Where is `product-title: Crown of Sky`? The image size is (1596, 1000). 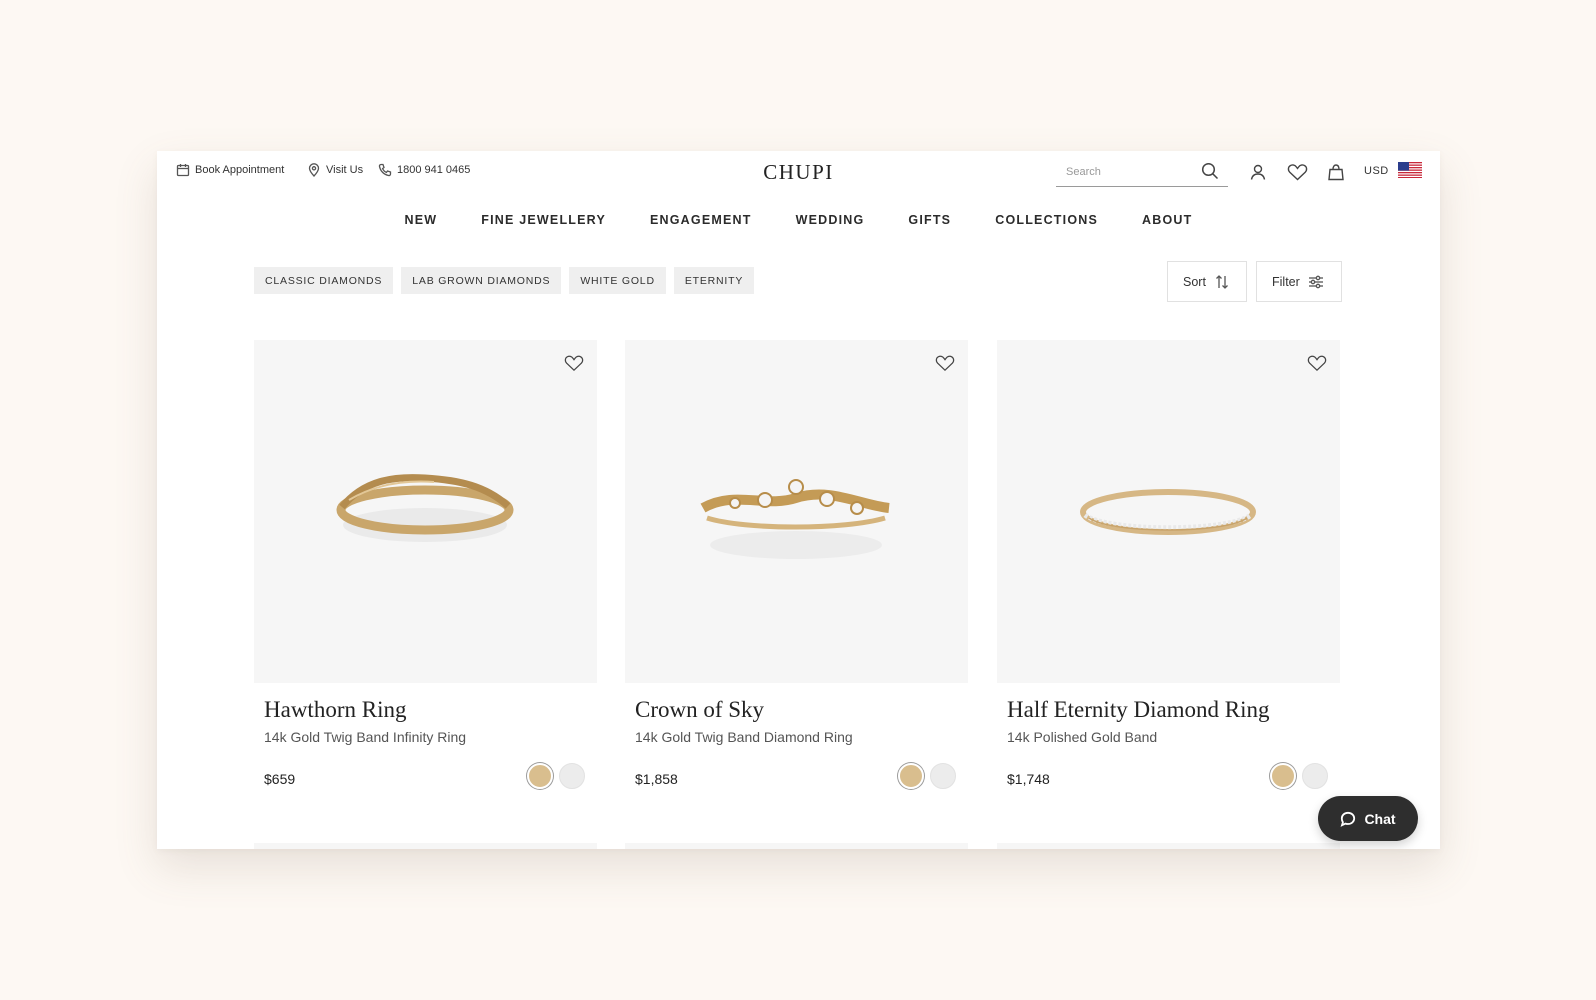 product-title: Crown of Sky is located at coordinates (801, 710).